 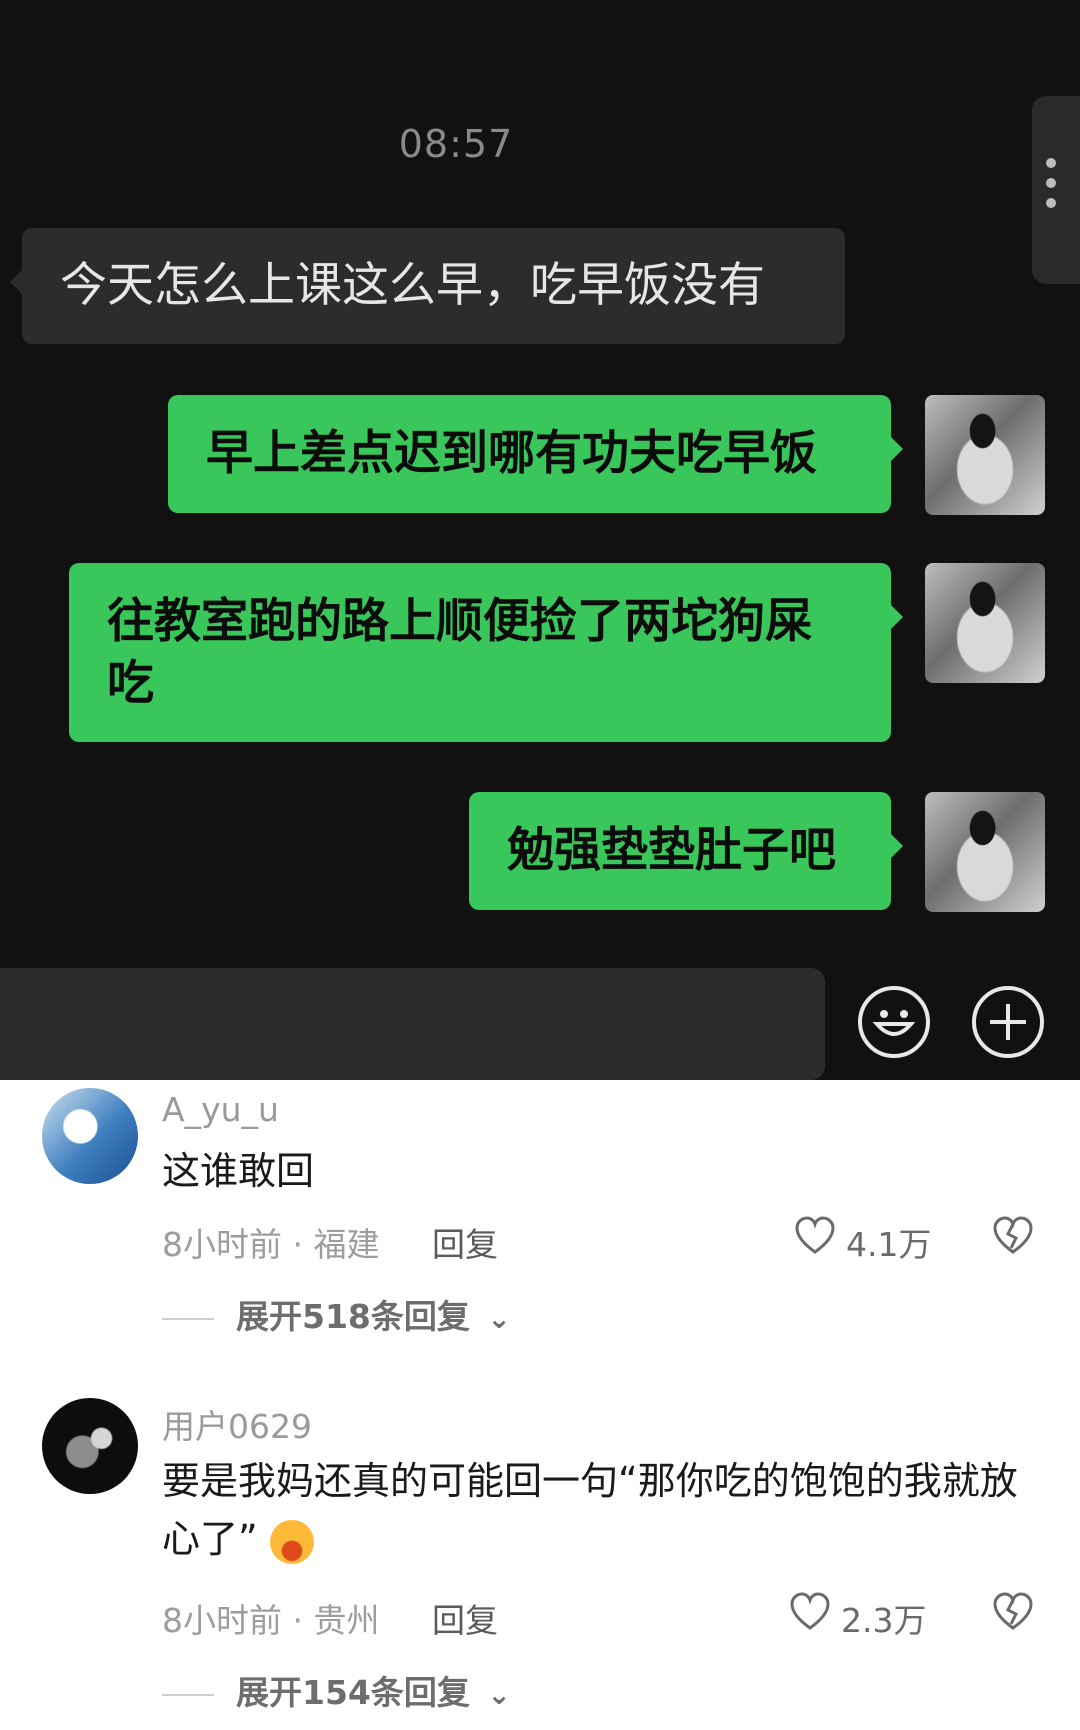 I want to click on comment-text: 这谁敢回, so click(x=238, y=1171).